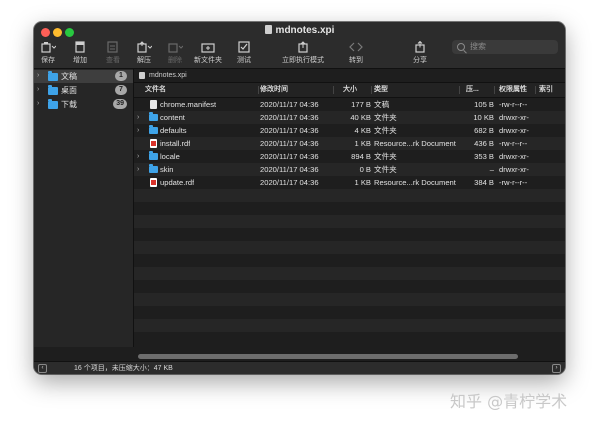 Image resolution: width=600 pixels, height=422 pixels. Describe the element at coordinates (208, 47) in the screenshot. I see `new-folder-icon` at that location.